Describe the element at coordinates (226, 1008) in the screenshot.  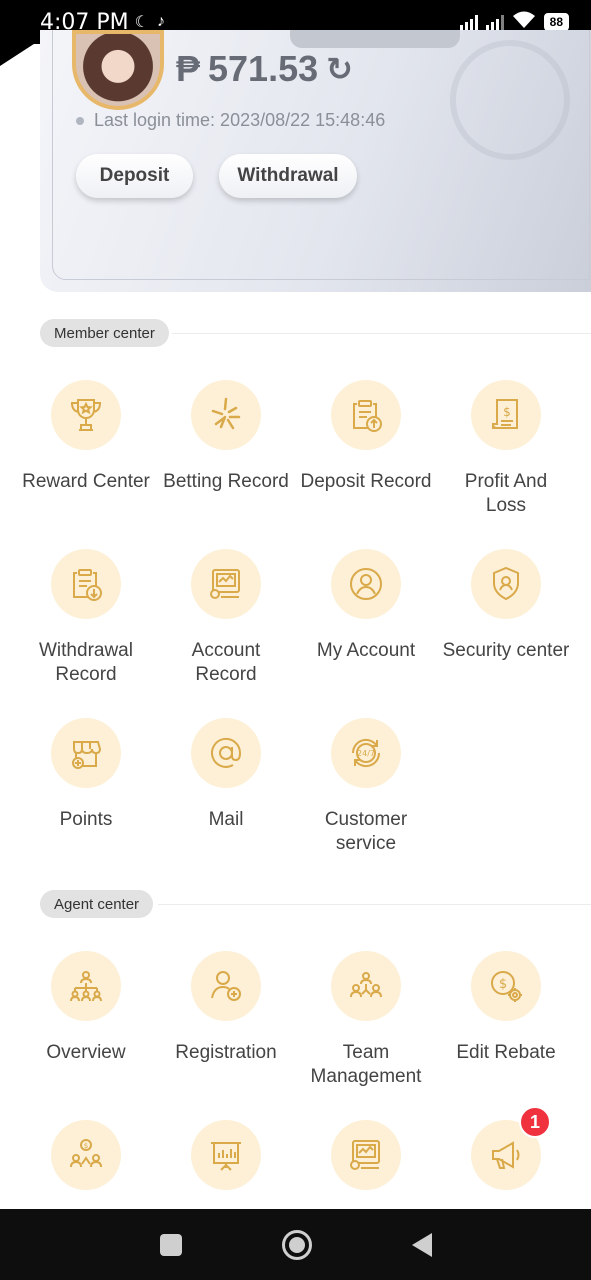
I see `agent-item-registration: Registration` at that location.